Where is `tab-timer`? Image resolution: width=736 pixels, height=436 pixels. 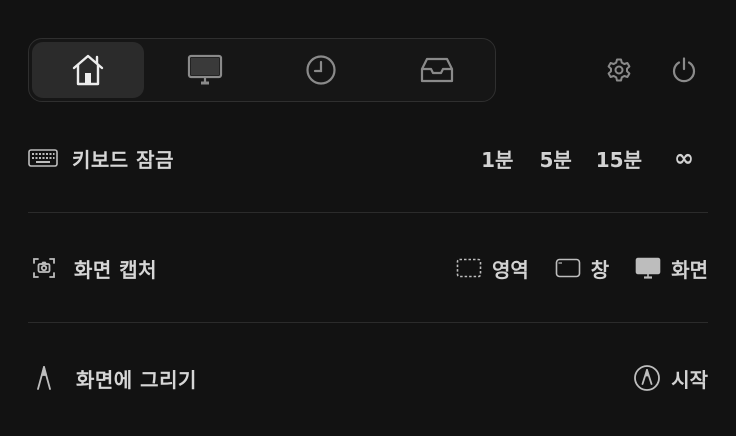 tab-timer is located at coordinates (321, 70).